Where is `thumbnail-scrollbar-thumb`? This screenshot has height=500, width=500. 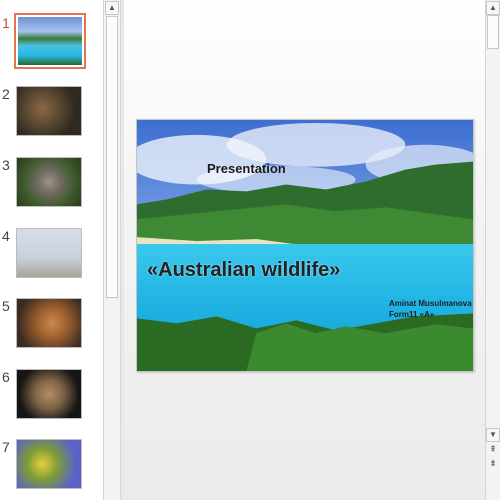
thumbnail-scrollbar-thumb is located at coordinates (112, 157).